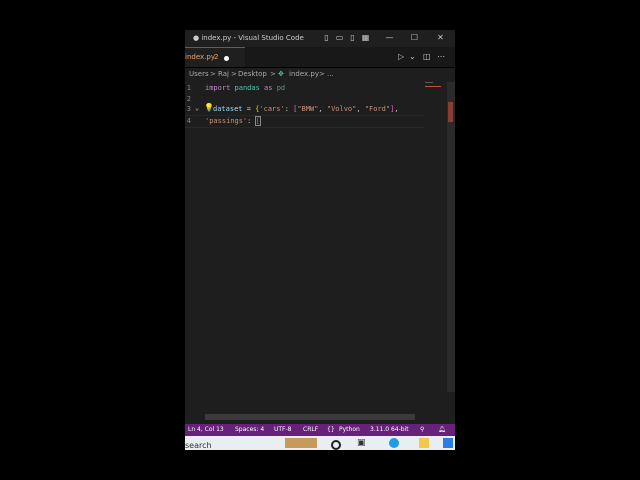  I want to click on problem-count-badge: 2, so click(216, 57).